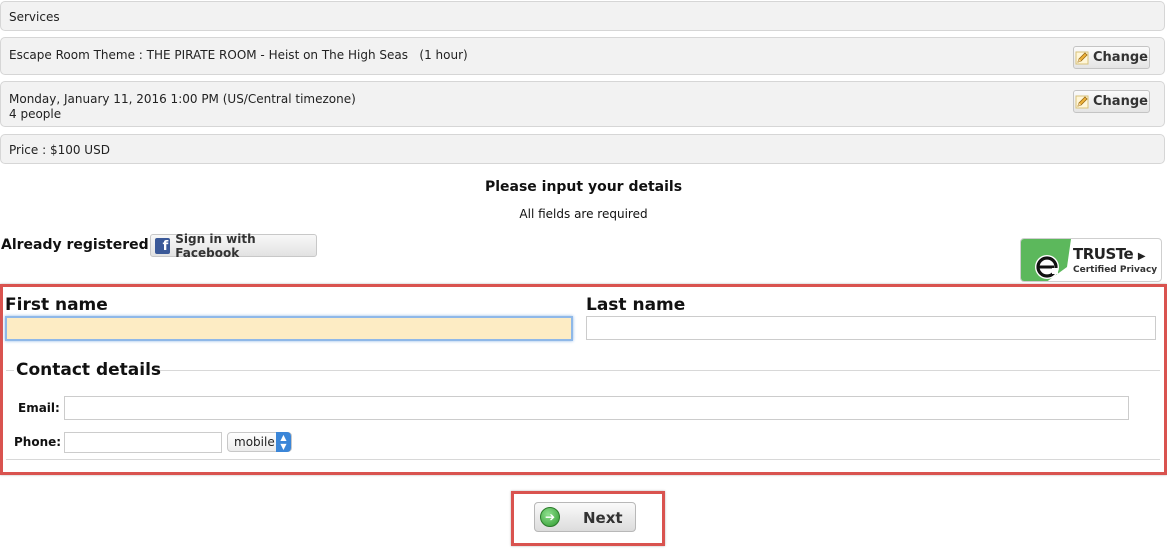  I want to click on contact-details-legend: Contact details, so click(89, 370).